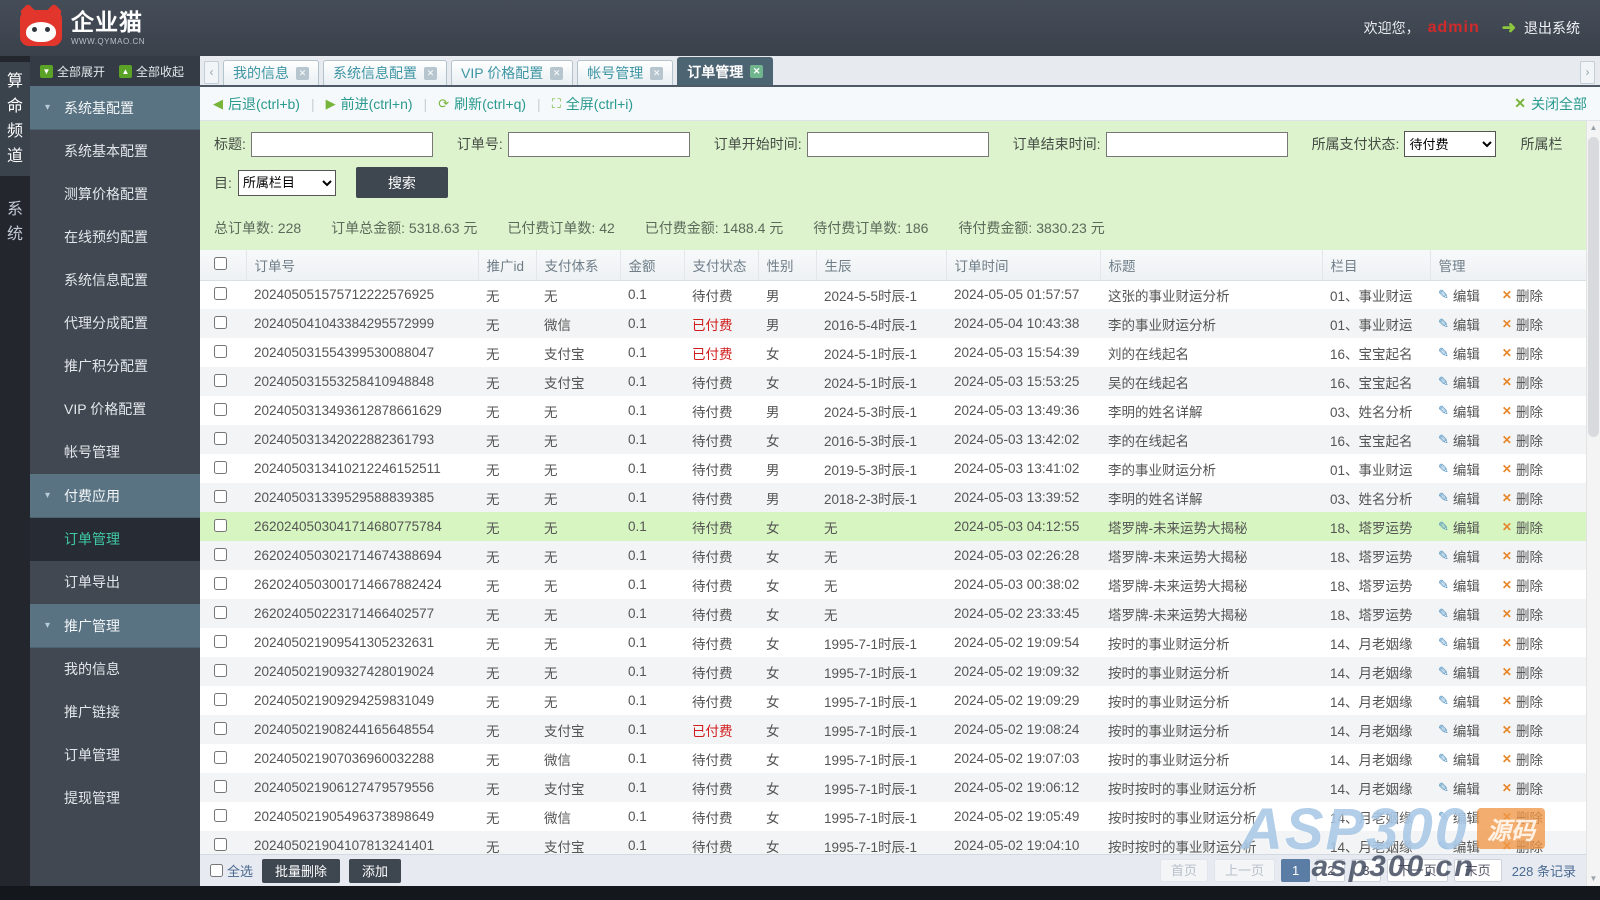 This screenshot has width=1600, height=900. What do you see at coordinates (897, 144) in the screenshot?
I see `start-time-input` at bounding box center [897, 144].